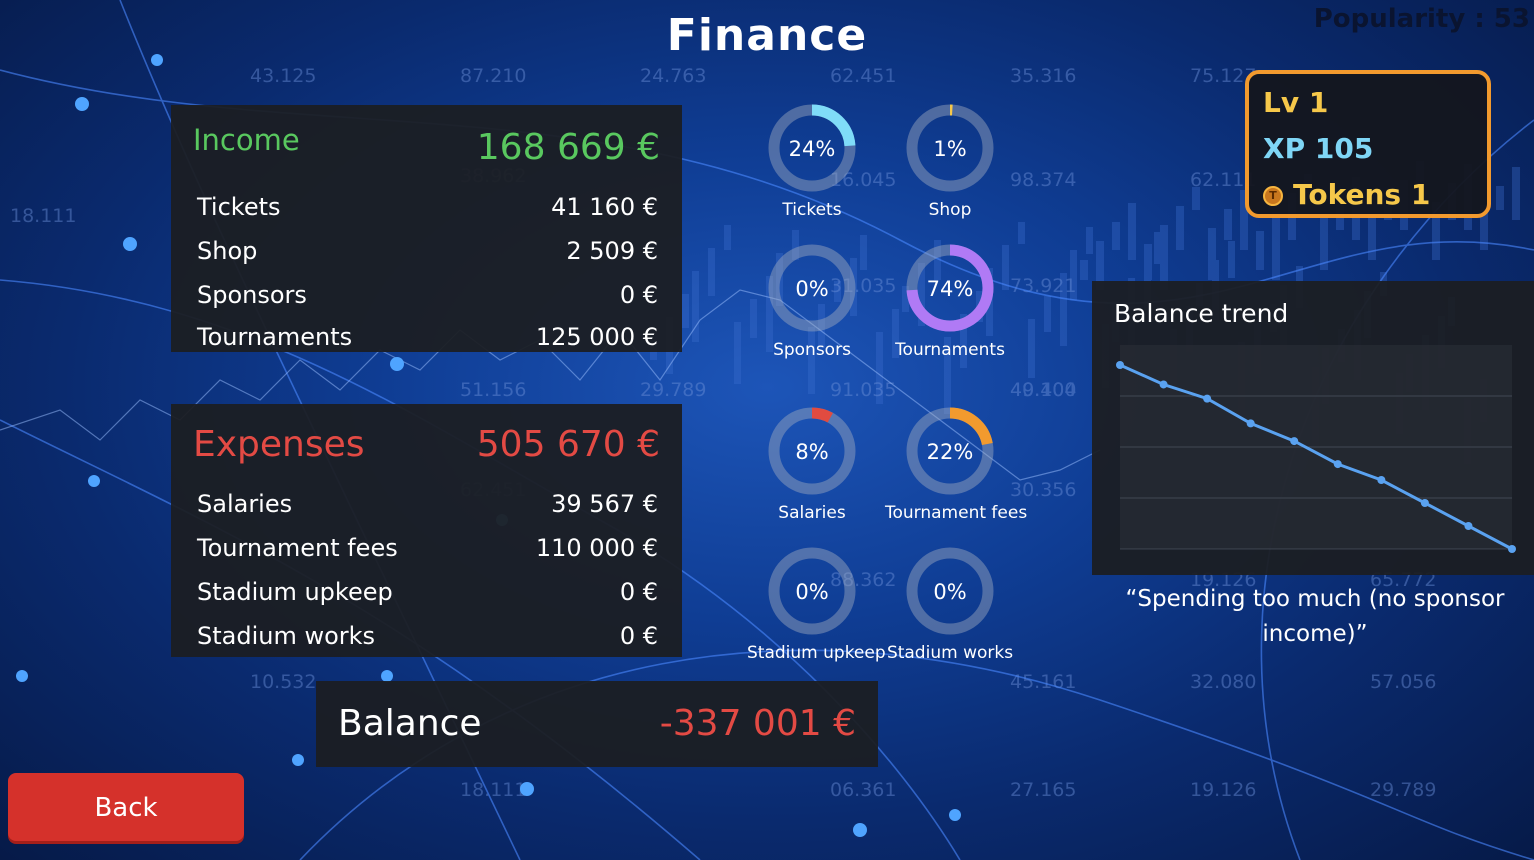  I want to click on donut-chart: 74%, so click(950, 288).